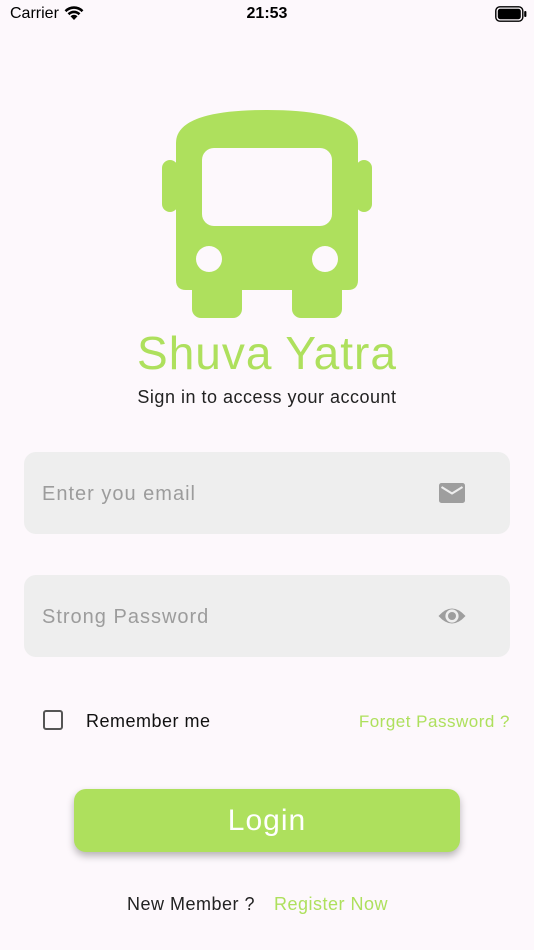  I want to click on password-field-container, so click(267, 617).